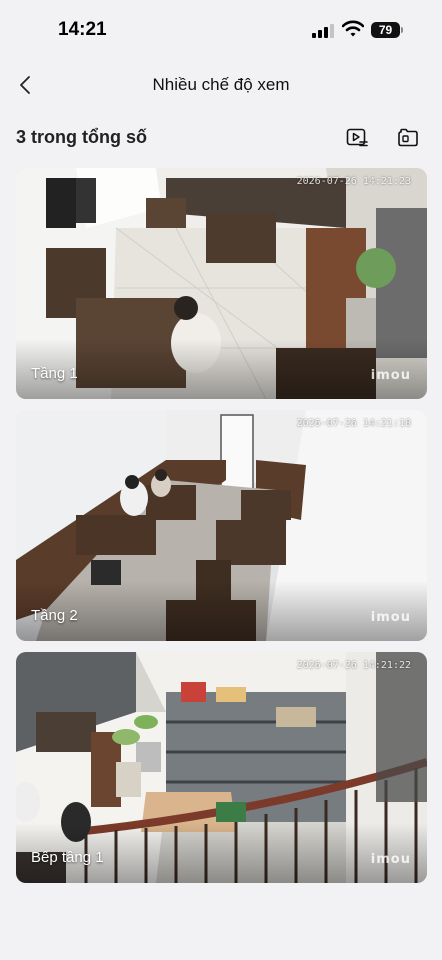 The height and width of the screenshot is (960, 442). I want to click on camera-name: Tầng 2, so click(54, 615).